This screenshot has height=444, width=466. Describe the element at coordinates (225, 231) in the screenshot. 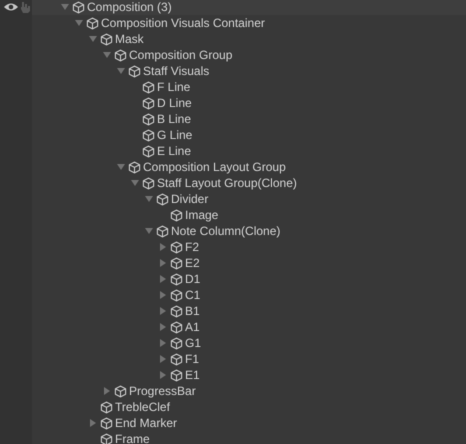

I see `tree-item-label: Note Column(Clone)` at that location.